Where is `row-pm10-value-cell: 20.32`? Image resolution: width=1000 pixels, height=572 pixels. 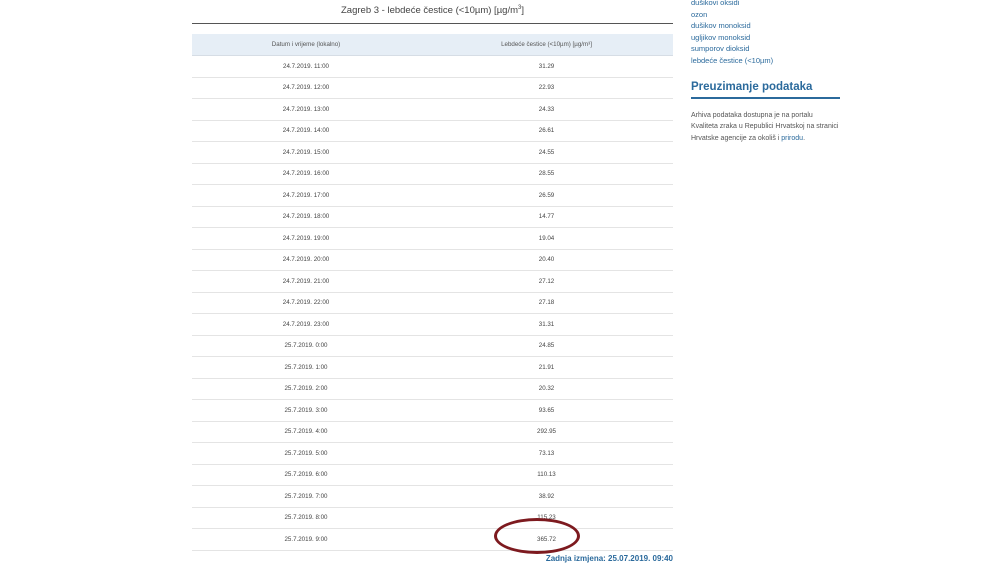 row-pm10-value-cell: 20.32 is located at coordinates (546, 389).